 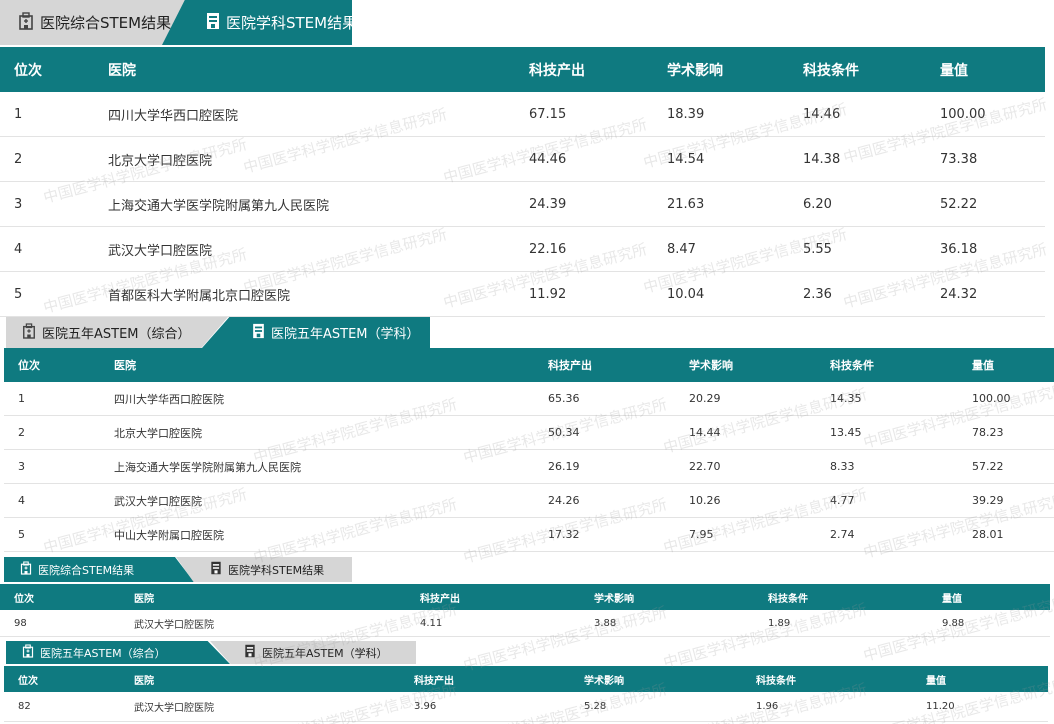 What do you see at coordinates (959, 294) in the screenshot?
I see `cell-score: 24.32` at bounding box center [959, 294].